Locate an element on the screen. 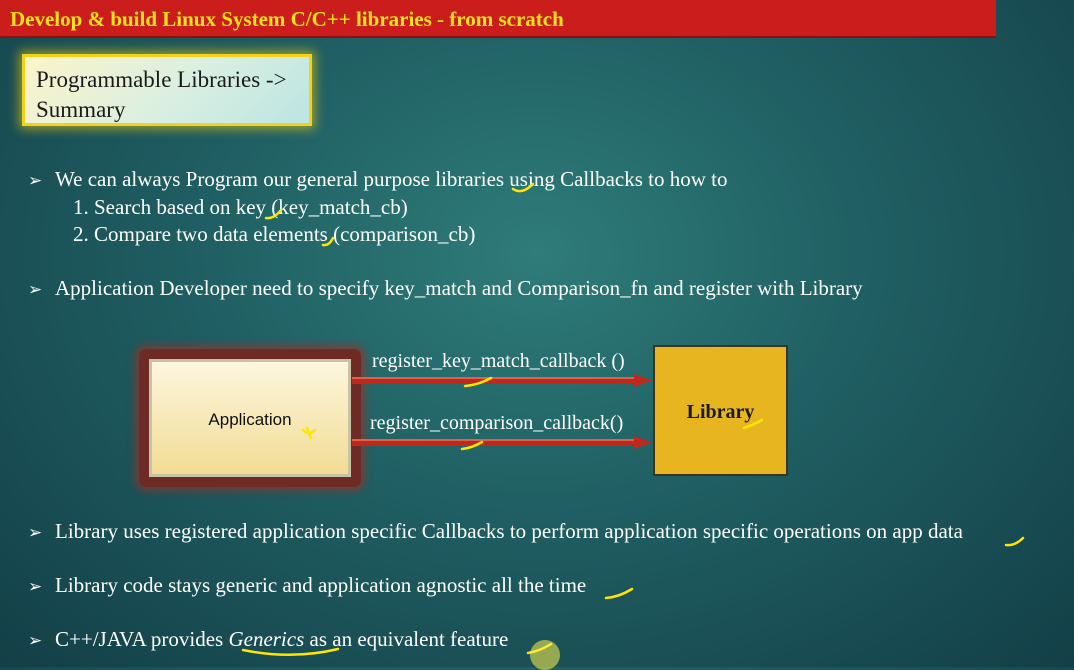  summary-heading: Programmable Libraries -> Summary is located at coordinates (161, 94).